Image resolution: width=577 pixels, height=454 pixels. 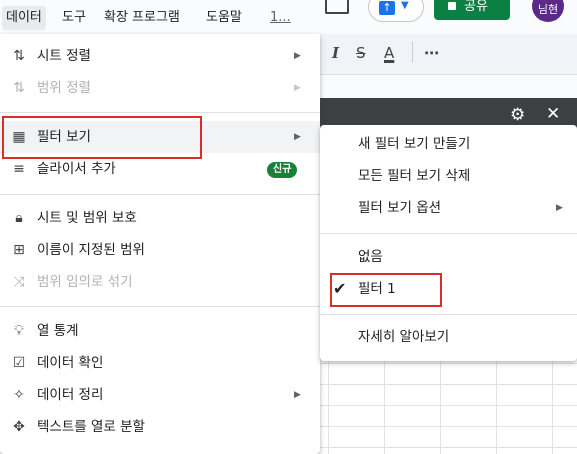 I want to click on avatar: 님현, so click(x=548, y=11).